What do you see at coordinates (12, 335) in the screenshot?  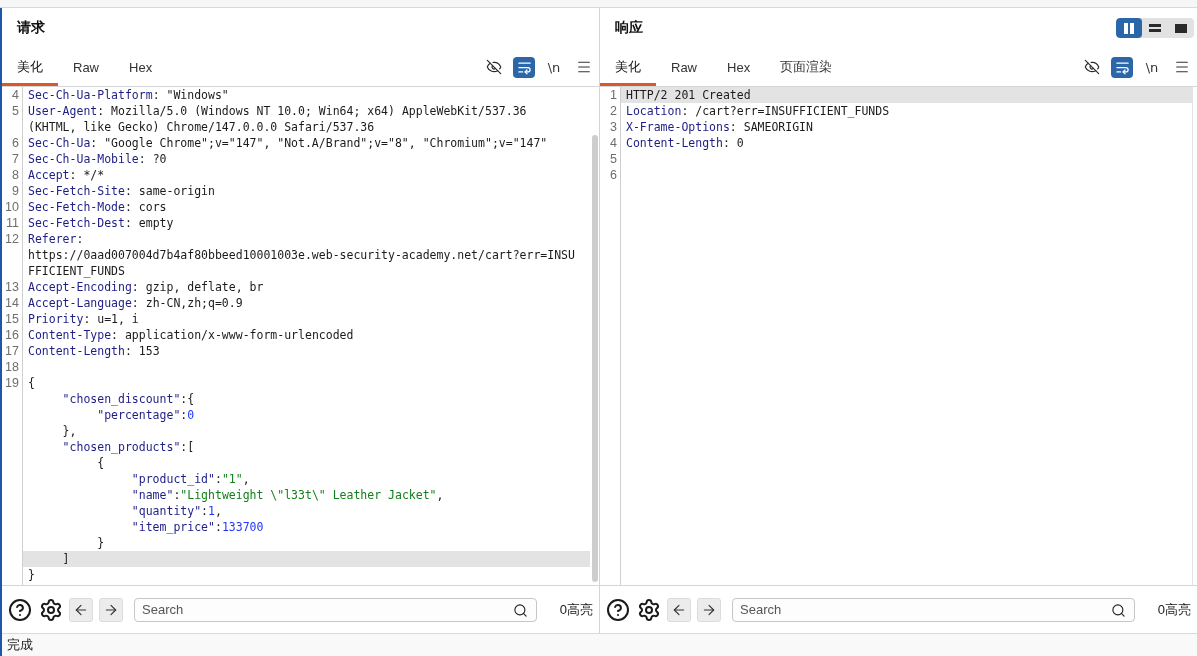 I see `line-number: 16` at bounding box center [12, 335].